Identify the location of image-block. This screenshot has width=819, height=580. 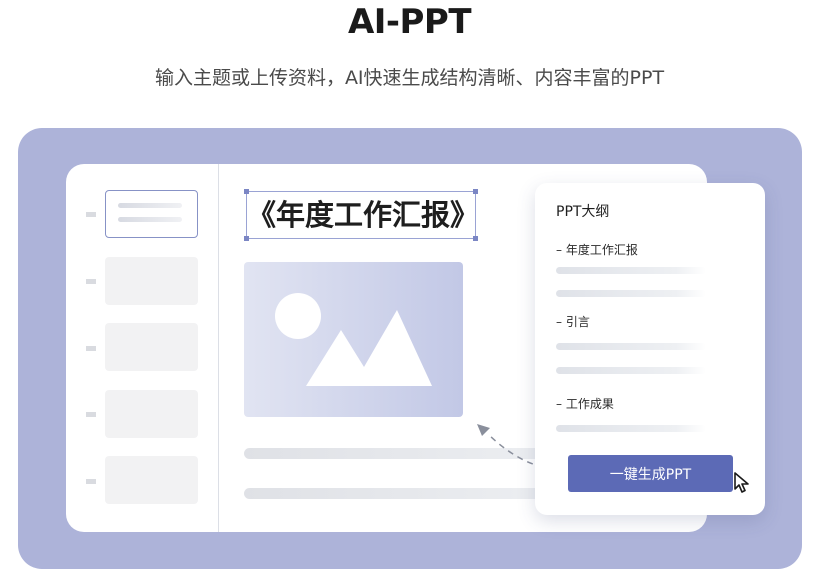
(353, 339).